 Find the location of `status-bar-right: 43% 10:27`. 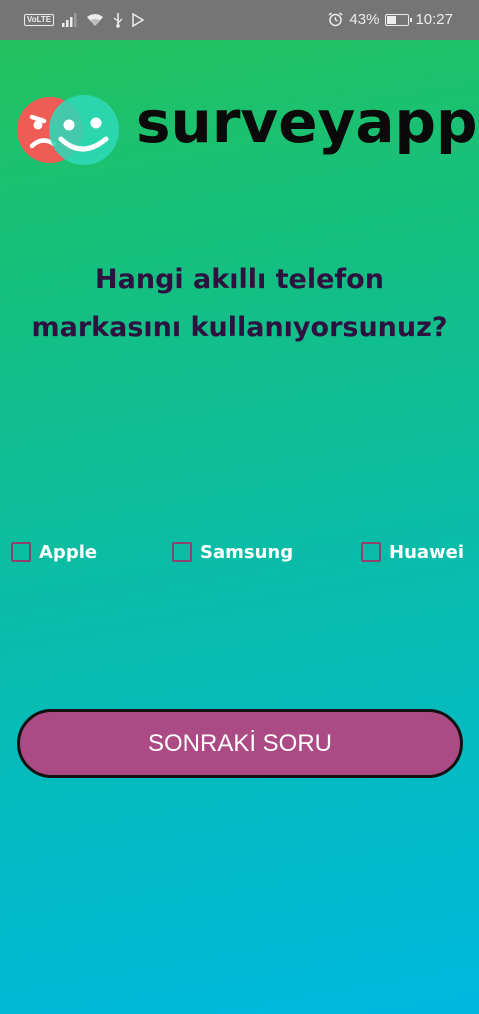

status-bar-right: 43% 10:27 is located at coordinates (390, 19).